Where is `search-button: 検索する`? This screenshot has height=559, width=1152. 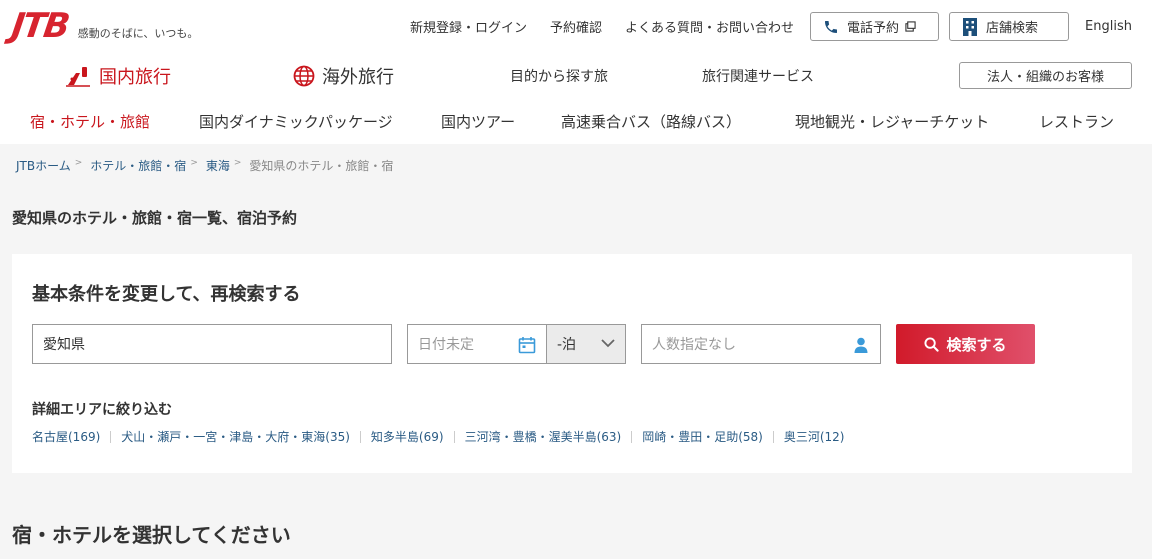 search-button: 検索する is located at coordinates (965, 344).